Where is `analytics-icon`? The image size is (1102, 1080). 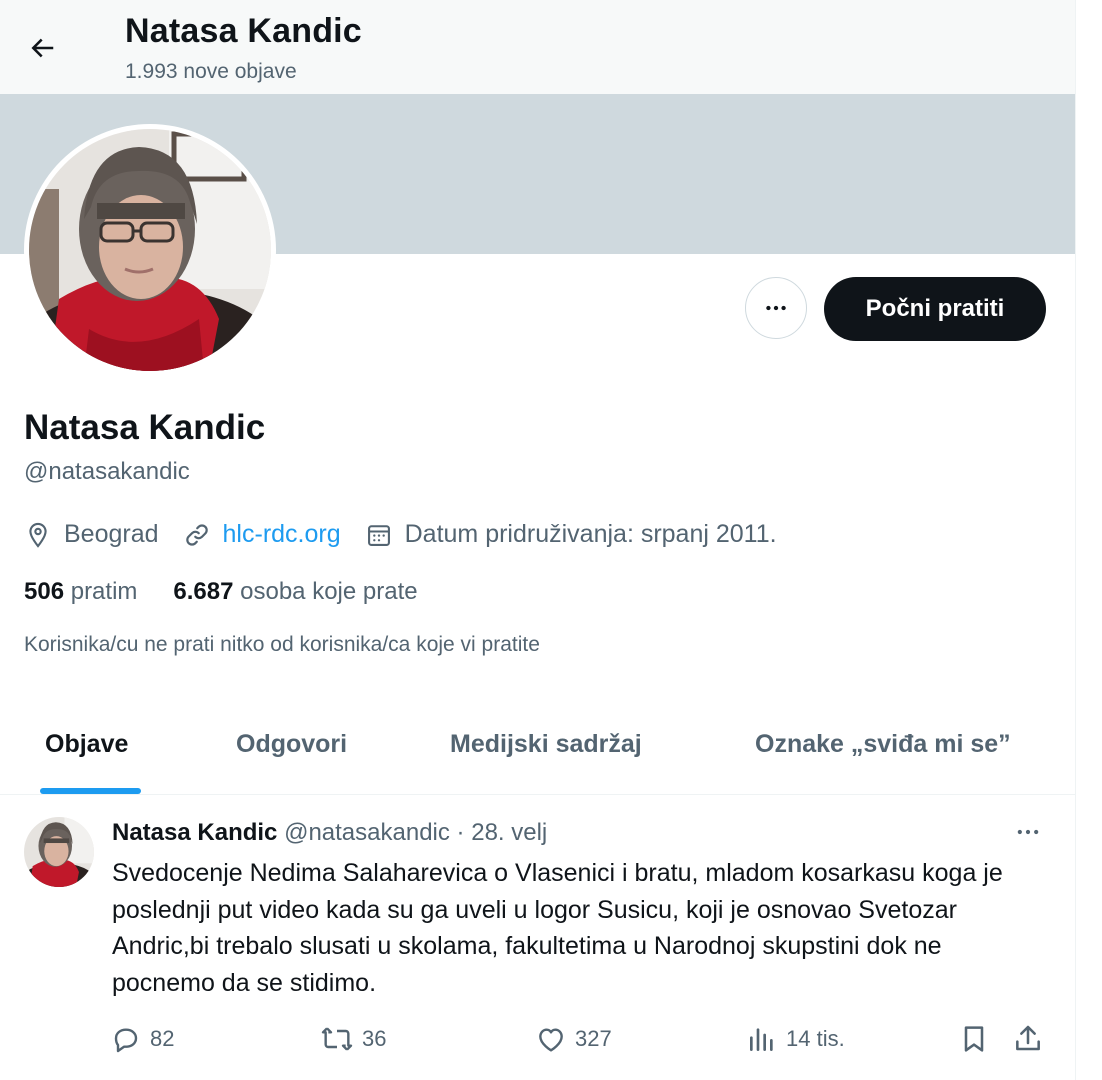 analytics-icon is located at coordinates (761, 1039).